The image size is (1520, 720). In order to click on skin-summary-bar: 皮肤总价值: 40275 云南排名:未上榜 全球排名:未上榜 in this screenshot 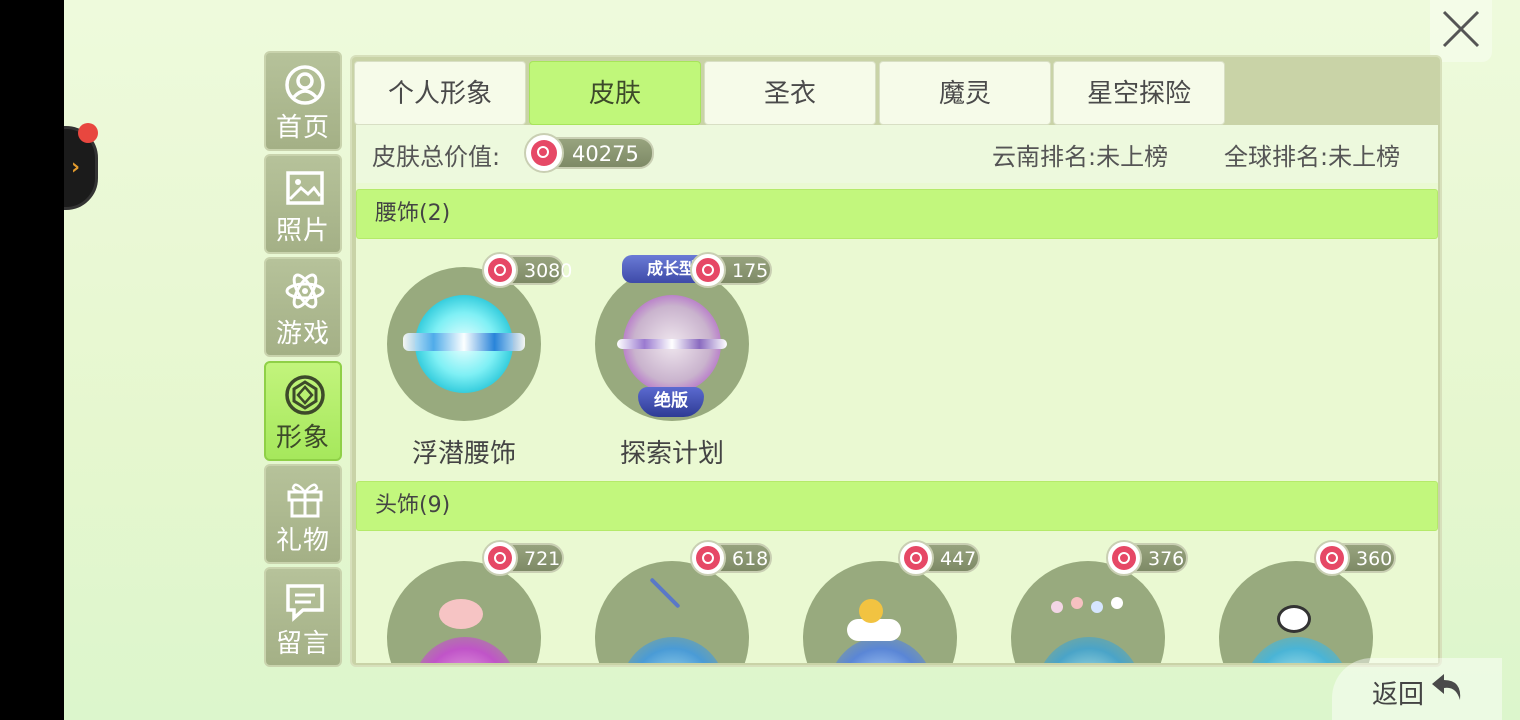, I will do `click(897, 154)`.